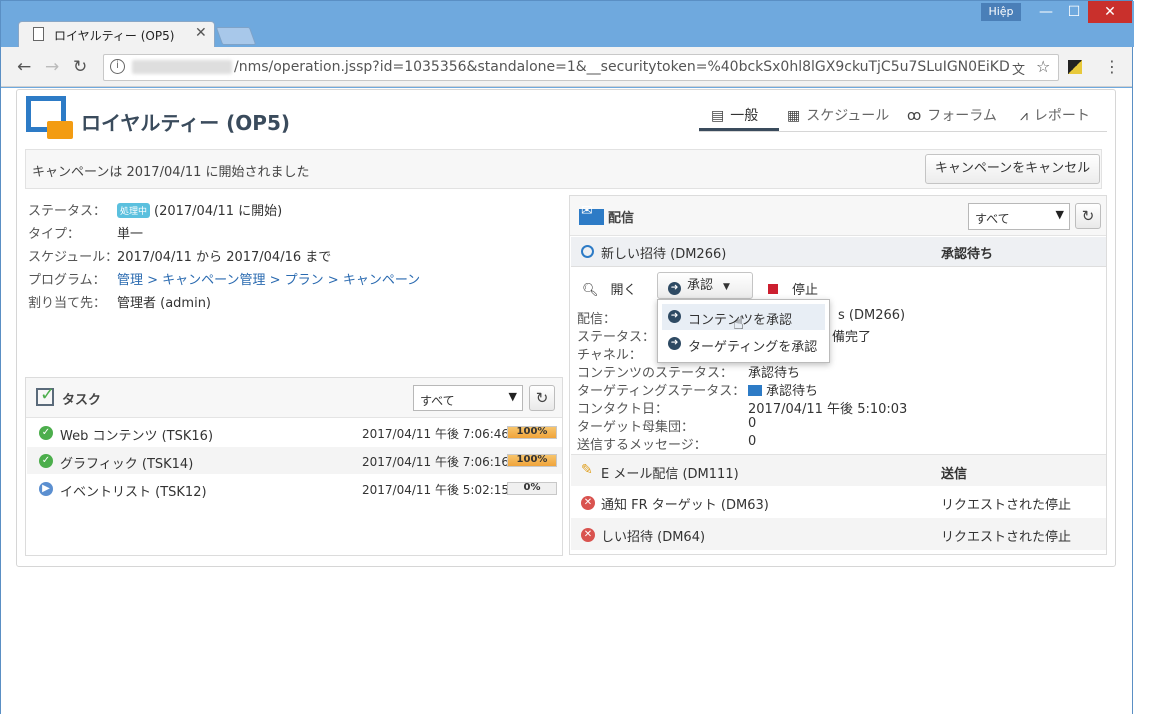  What do you see at coordinates (82, 400) in the screenshot?
I see `tasks-title: タスク` at bounding box center [82, 400].